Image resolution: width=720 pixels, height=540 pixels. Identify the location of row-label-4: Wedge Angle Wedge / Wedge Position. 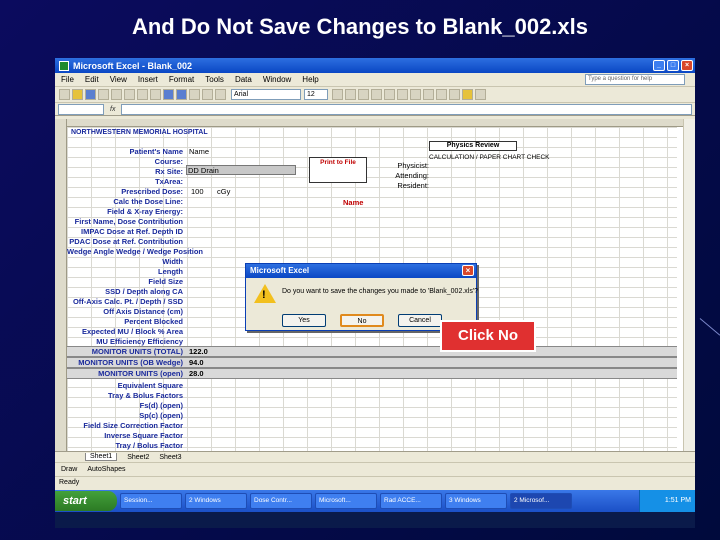
(135, 251).